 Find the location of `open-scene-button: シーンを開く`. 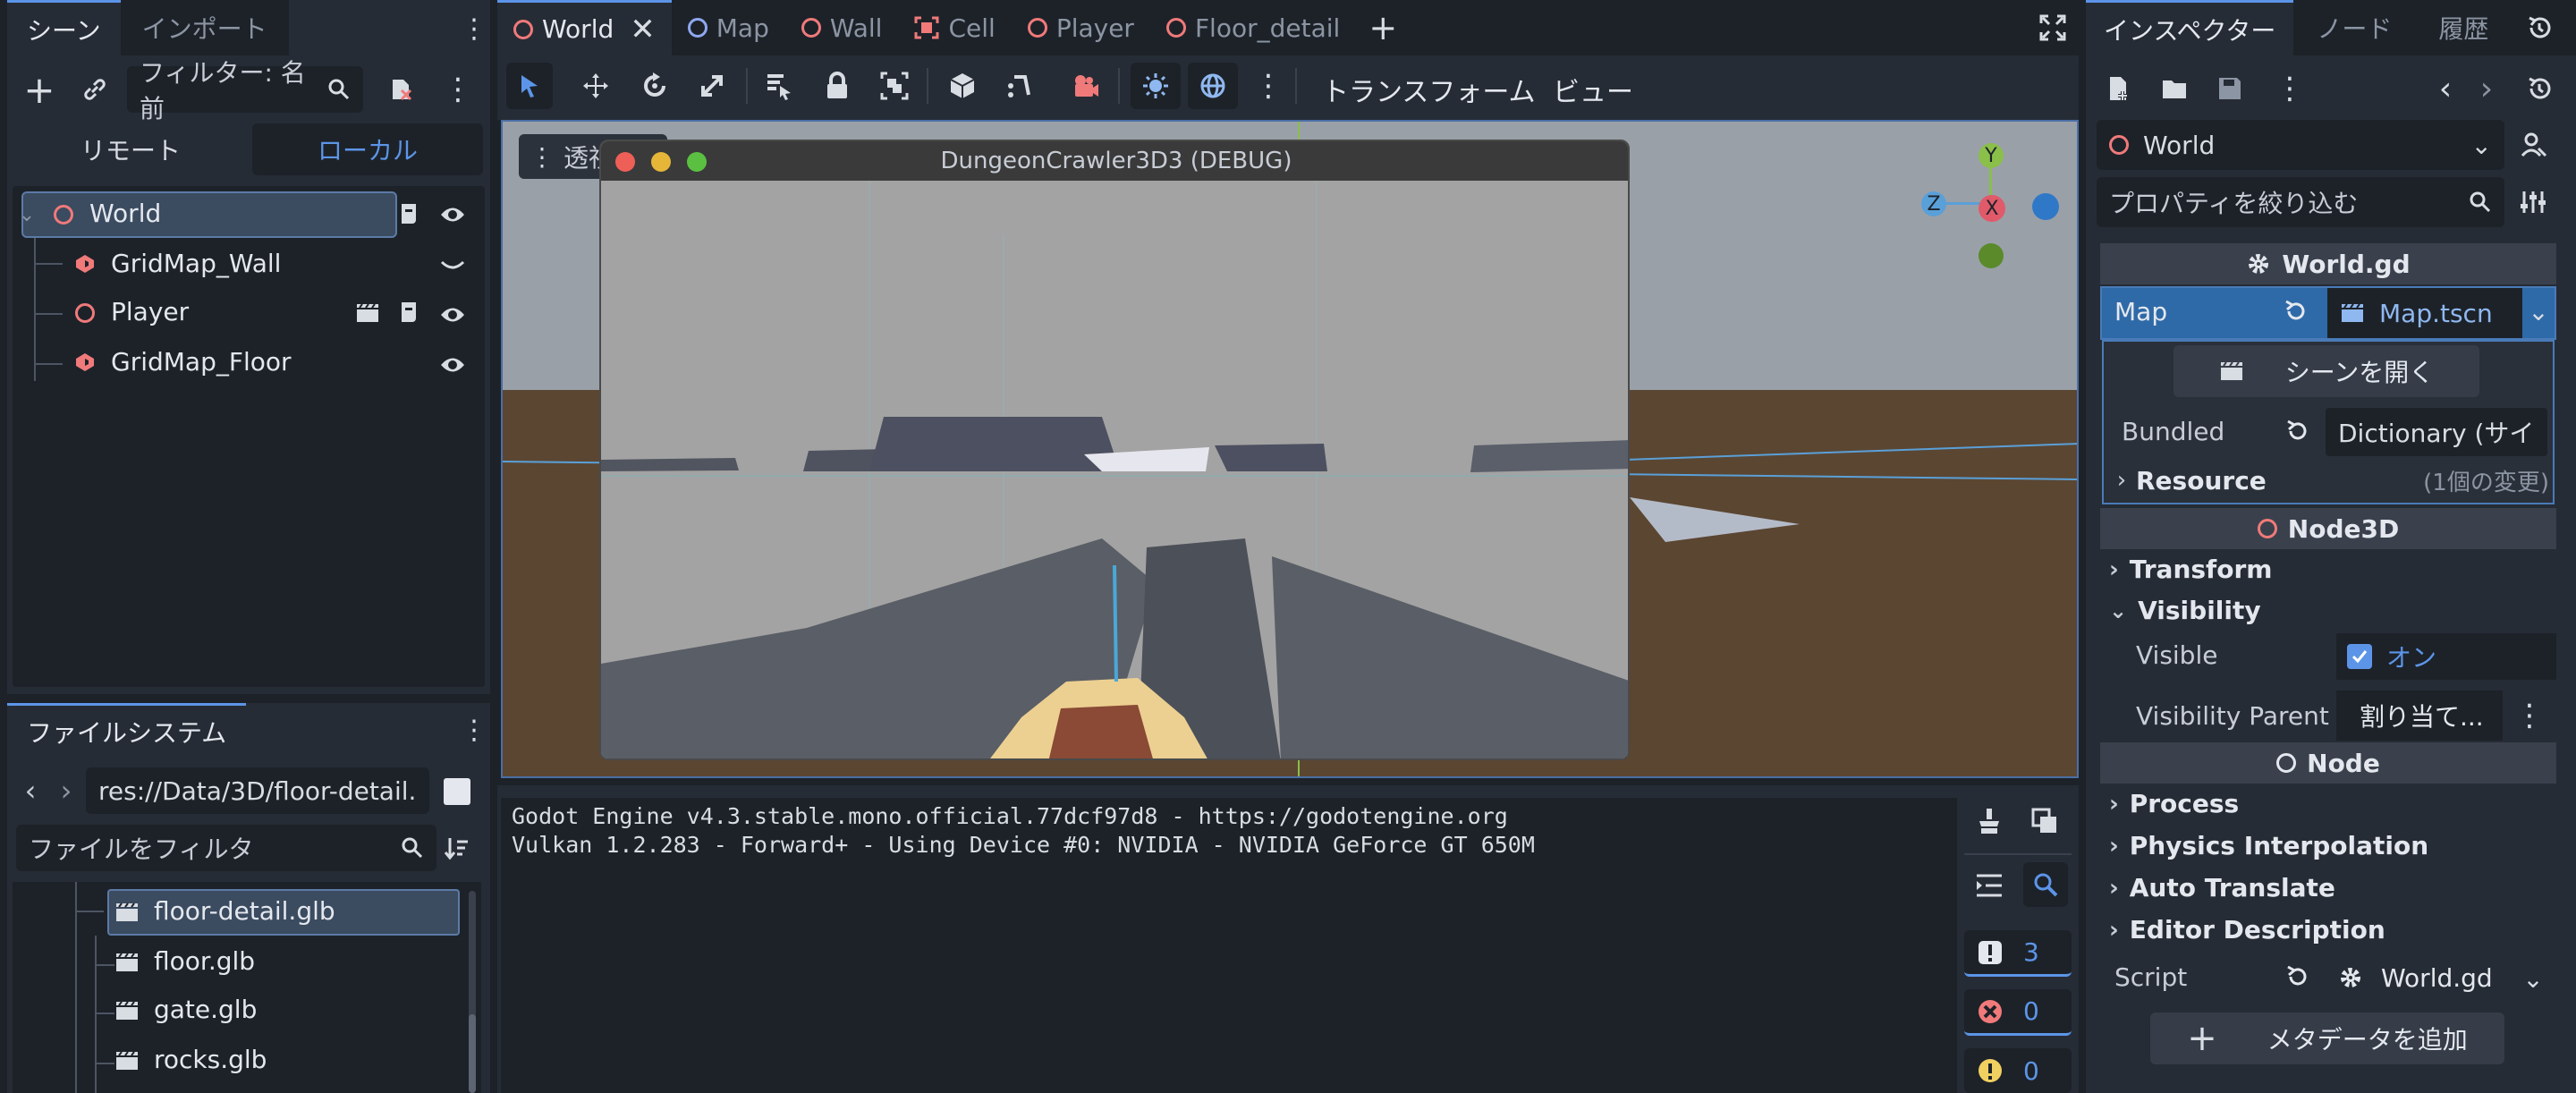

open-scene-button: シーンを開く is located at coordinates (2326, 371).